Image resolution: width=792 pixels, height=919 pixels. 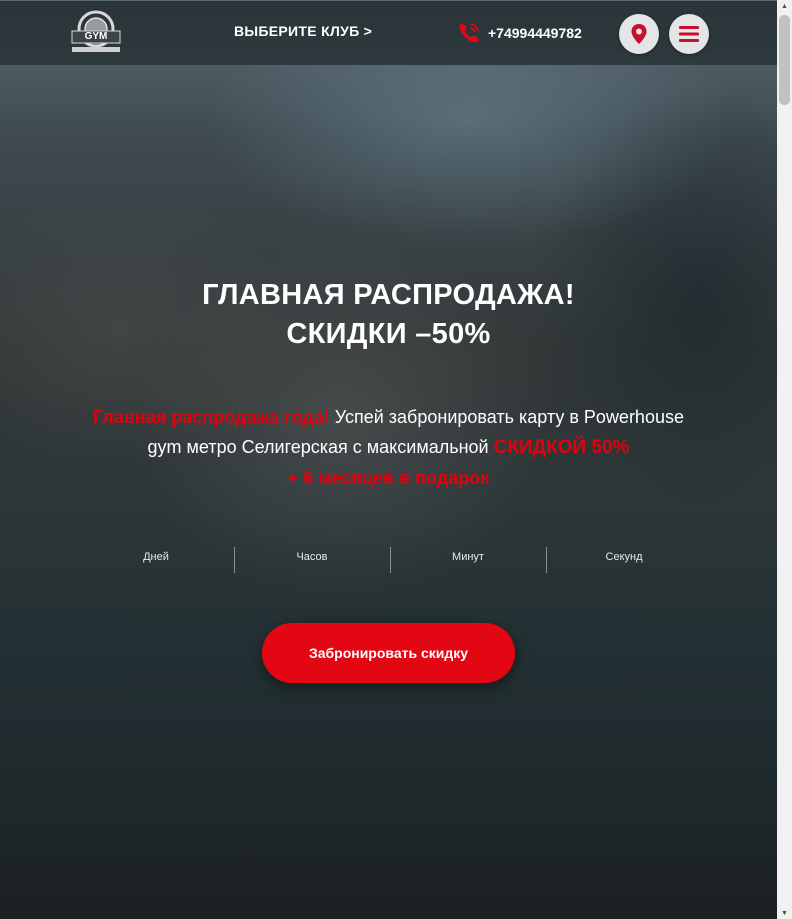 What do you see at coordinates (561, 447) in the screenshot?
I see `desc-highlight-discount: СКИДКОЙ 50%` at bounding box center [561, 447].